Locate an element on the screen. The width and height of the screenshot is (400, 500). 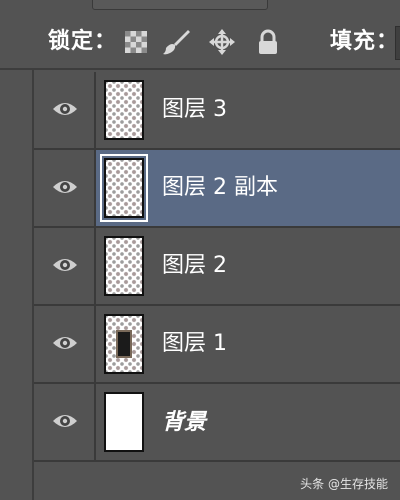
thumbnail-content is located at coordinates (124, 344).